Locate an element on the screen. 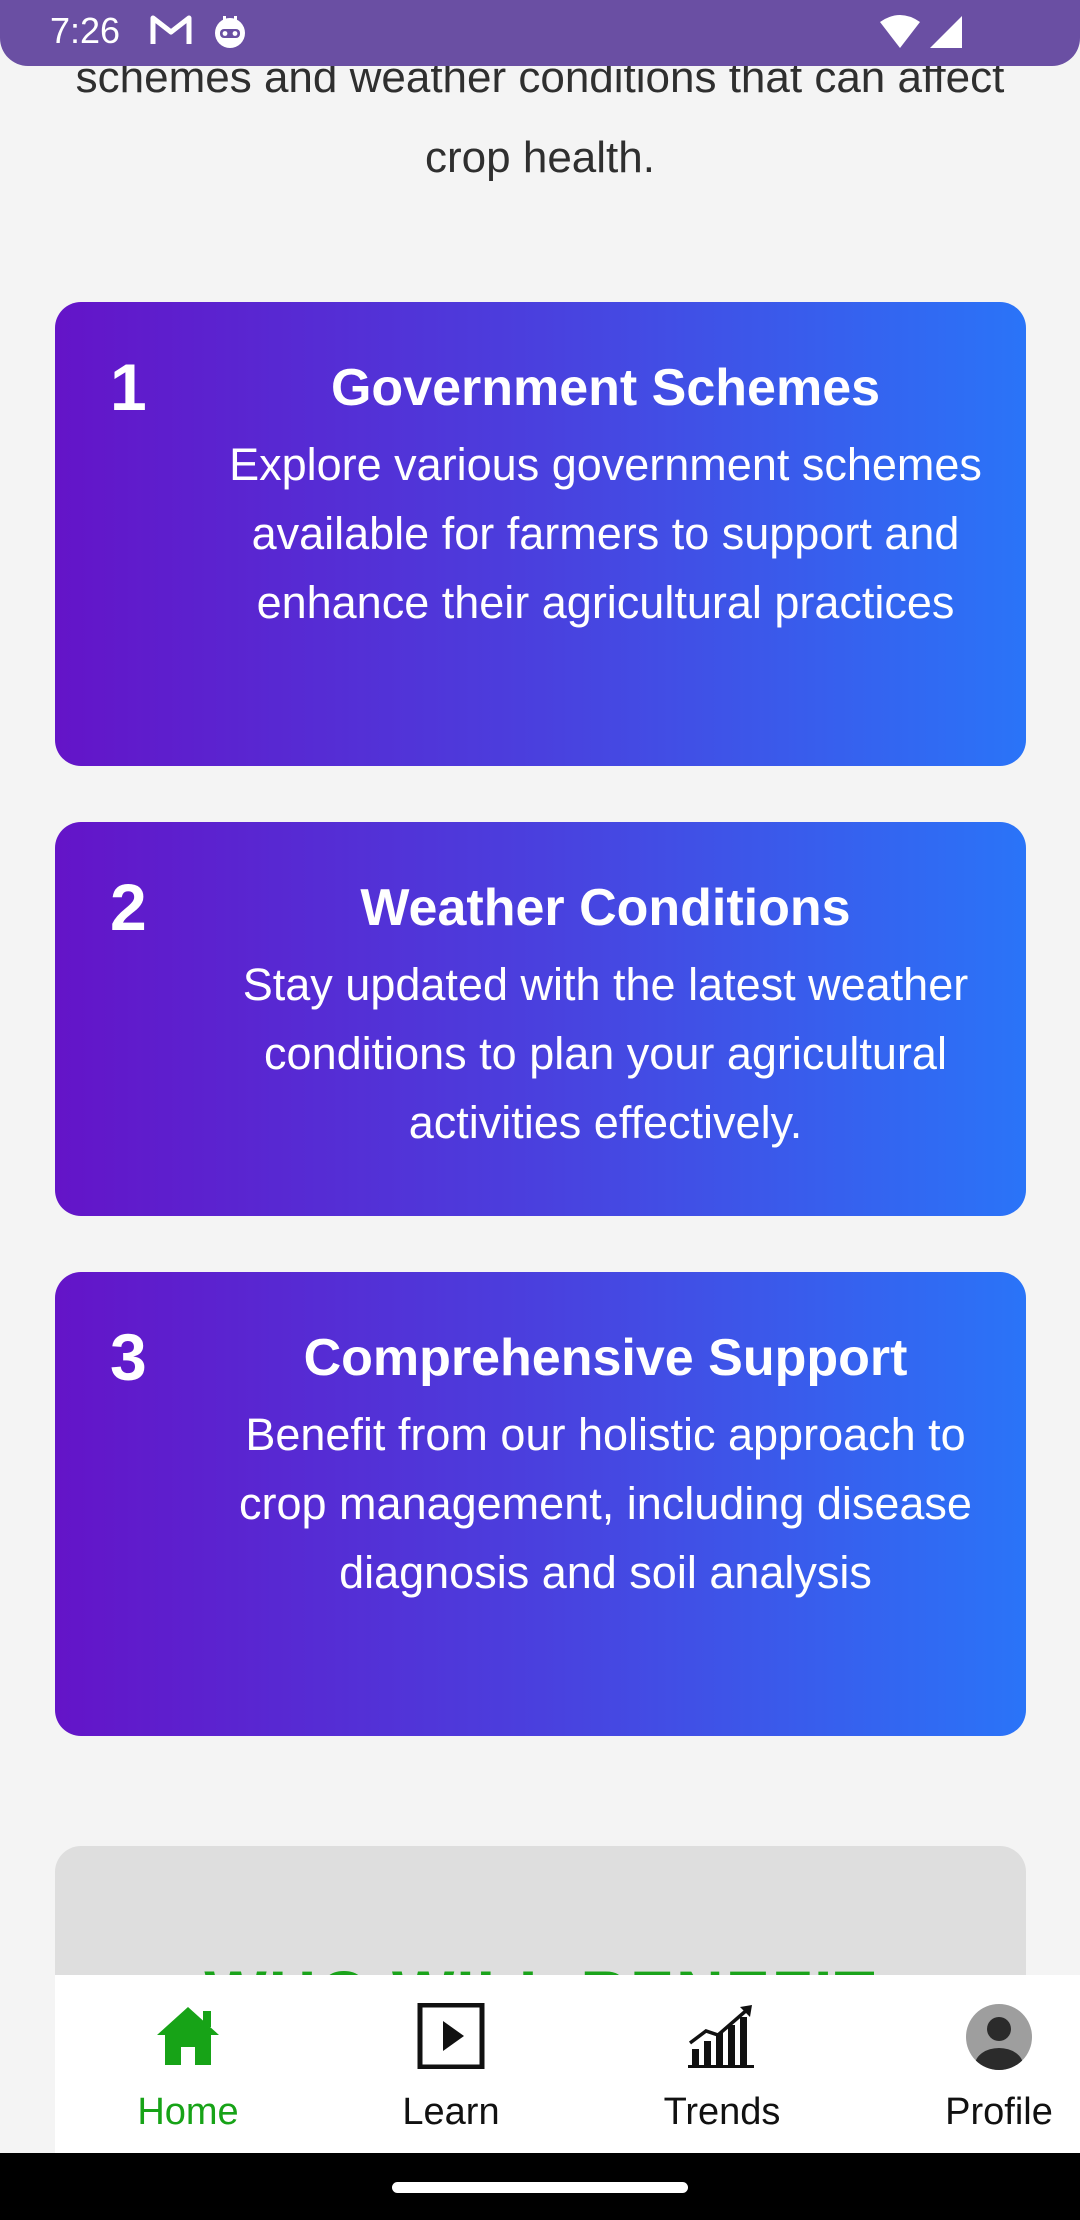 The image size is (1080, 2220). system-gesture-bar is located at coordinates (540, 2186).